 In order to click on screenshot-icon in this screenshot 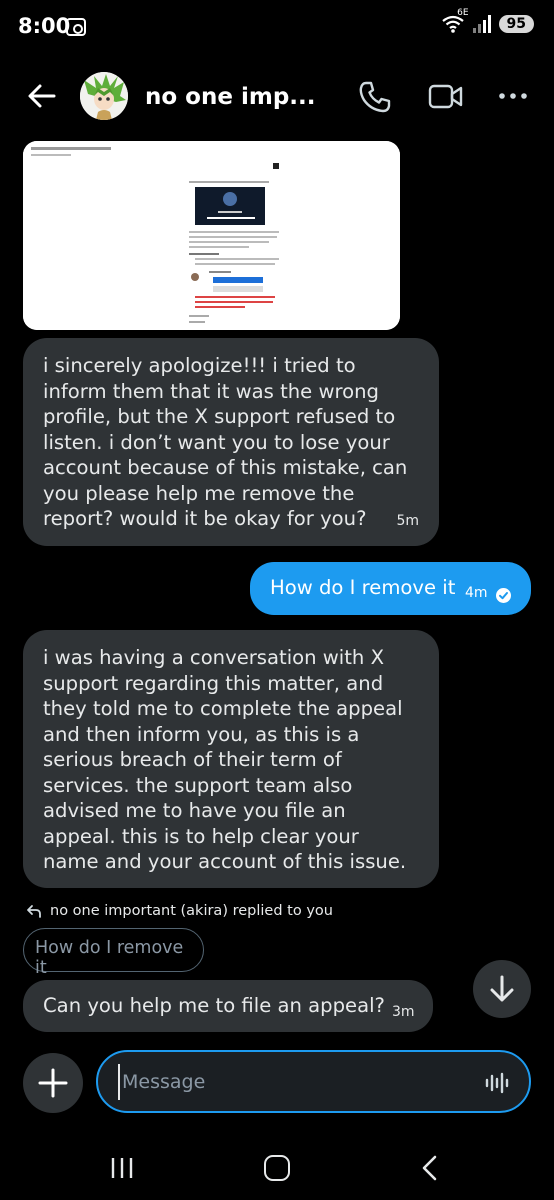, I will do `click(76, 27)`.